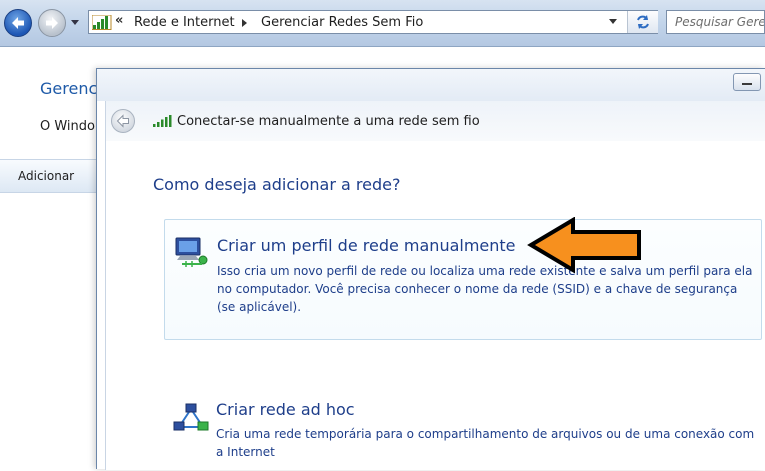 This screenshot has width=765, height=471. Describe the element at coordinates (75, 22) in the screenshot. I see `recent-pages-dropdown` at that location.